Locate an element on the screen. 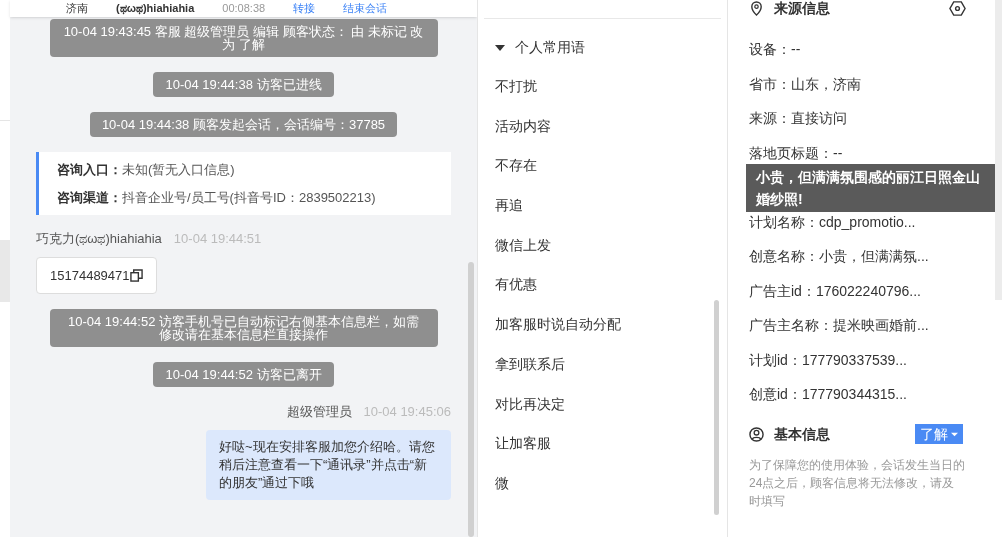  message-time: 10-04 19:44:51 is located at coordinates (217, 239).